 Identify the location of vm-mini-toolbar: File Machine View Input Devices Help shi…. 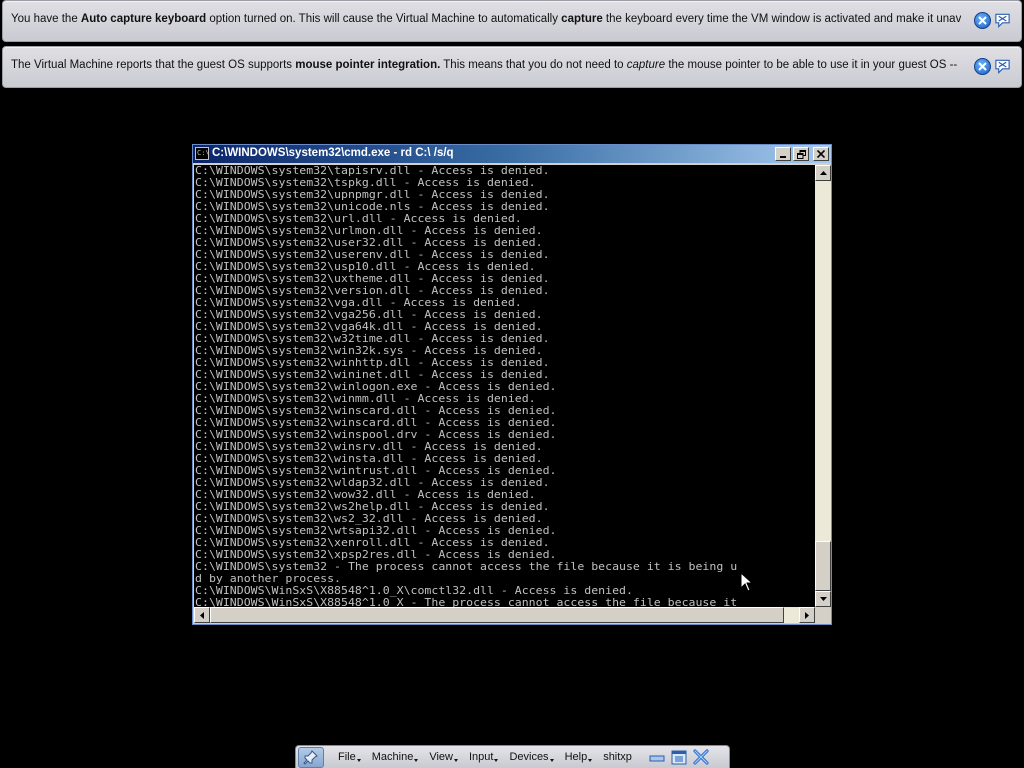
(512, 756).